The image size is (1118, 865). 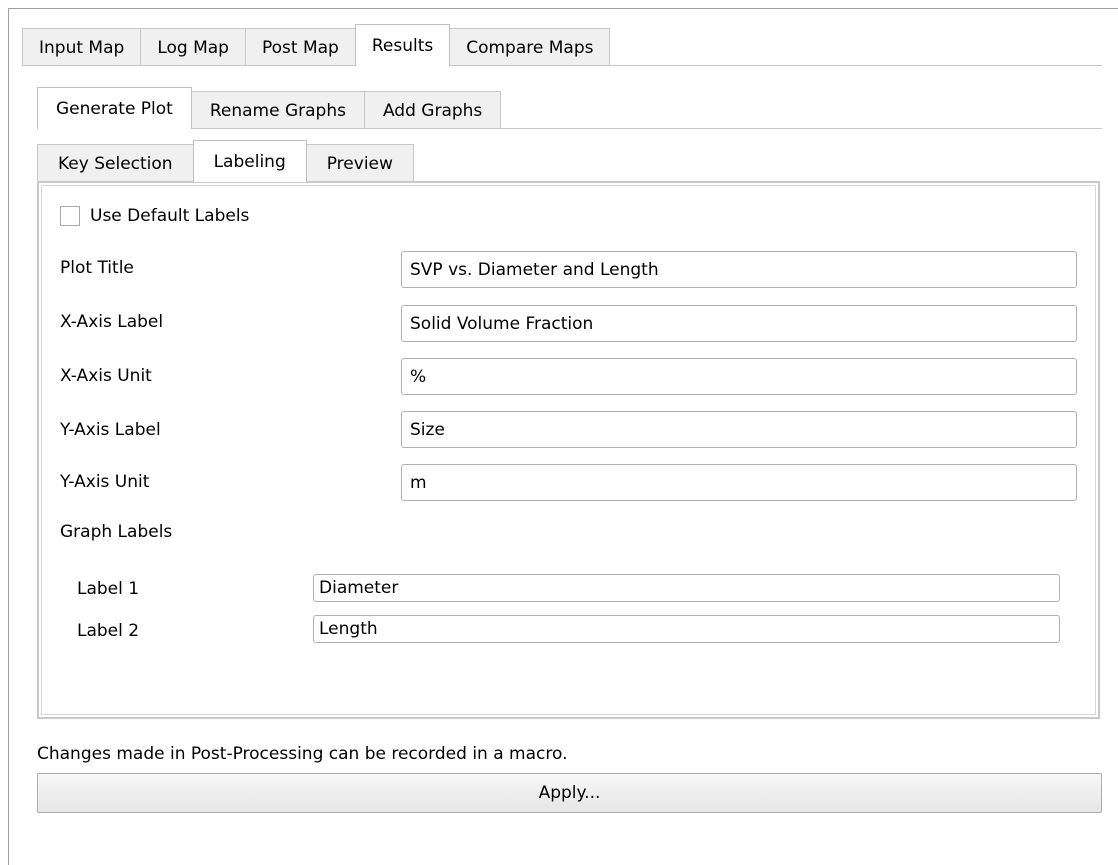 I want to click on tab-label: Post Map, so click(x=300, y=47).